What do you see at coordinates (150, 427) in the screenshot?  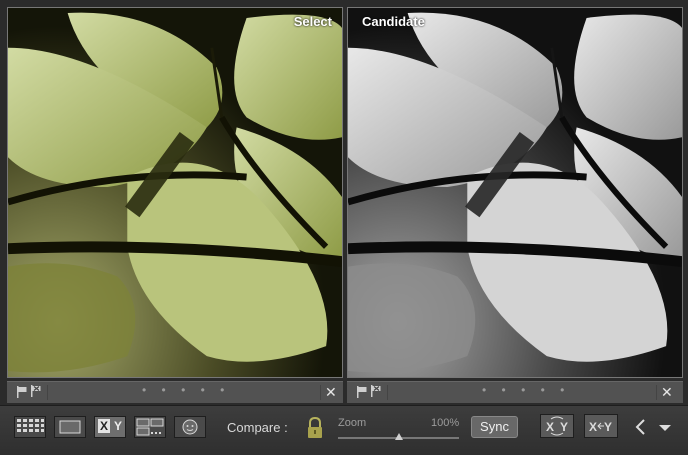 I see `survey-view-icon` at bounding box center [150, 427].